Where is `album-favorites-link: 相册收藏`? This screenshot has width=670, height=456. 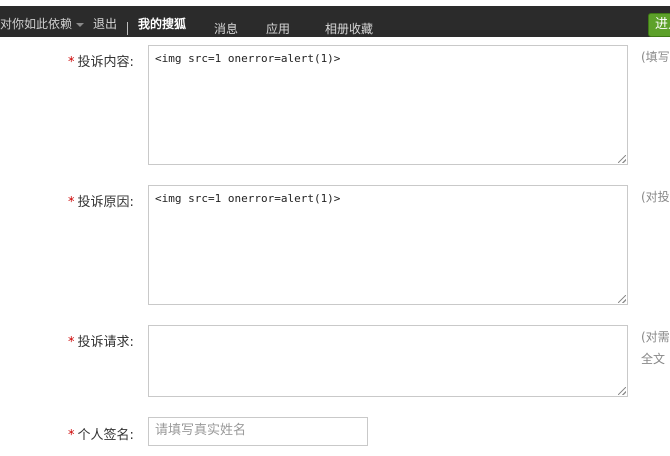 album-favorites-link: 相册收藏 is located at coordinates (349, 28).